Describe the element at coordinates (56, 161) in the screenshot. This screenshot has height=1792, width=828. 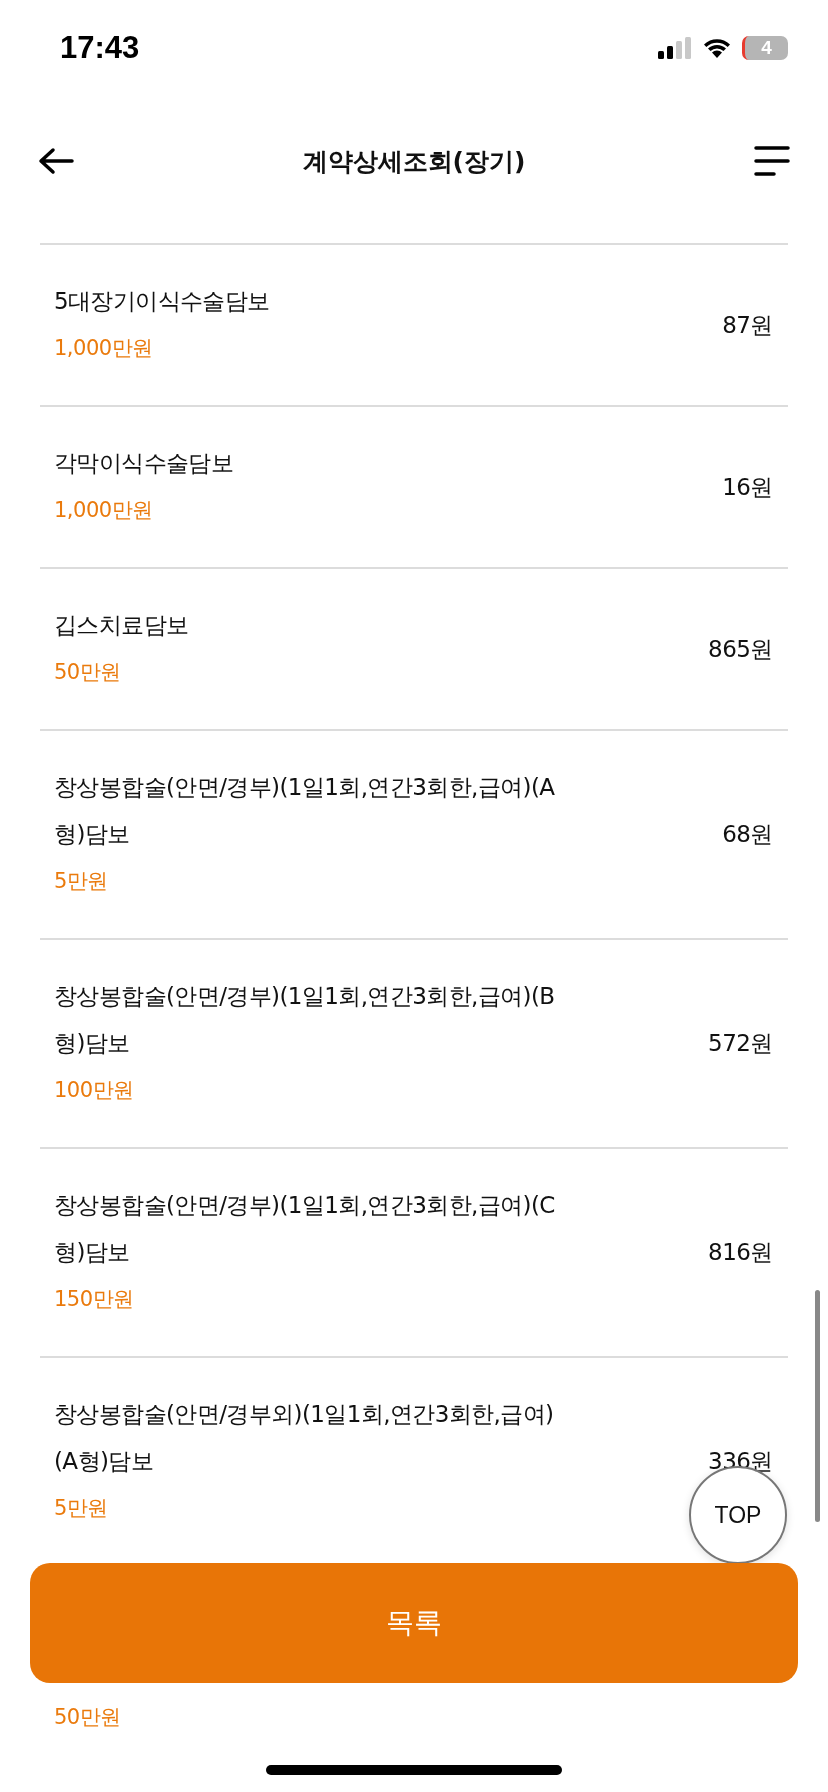
I see `back-arrow-icon` at that location.